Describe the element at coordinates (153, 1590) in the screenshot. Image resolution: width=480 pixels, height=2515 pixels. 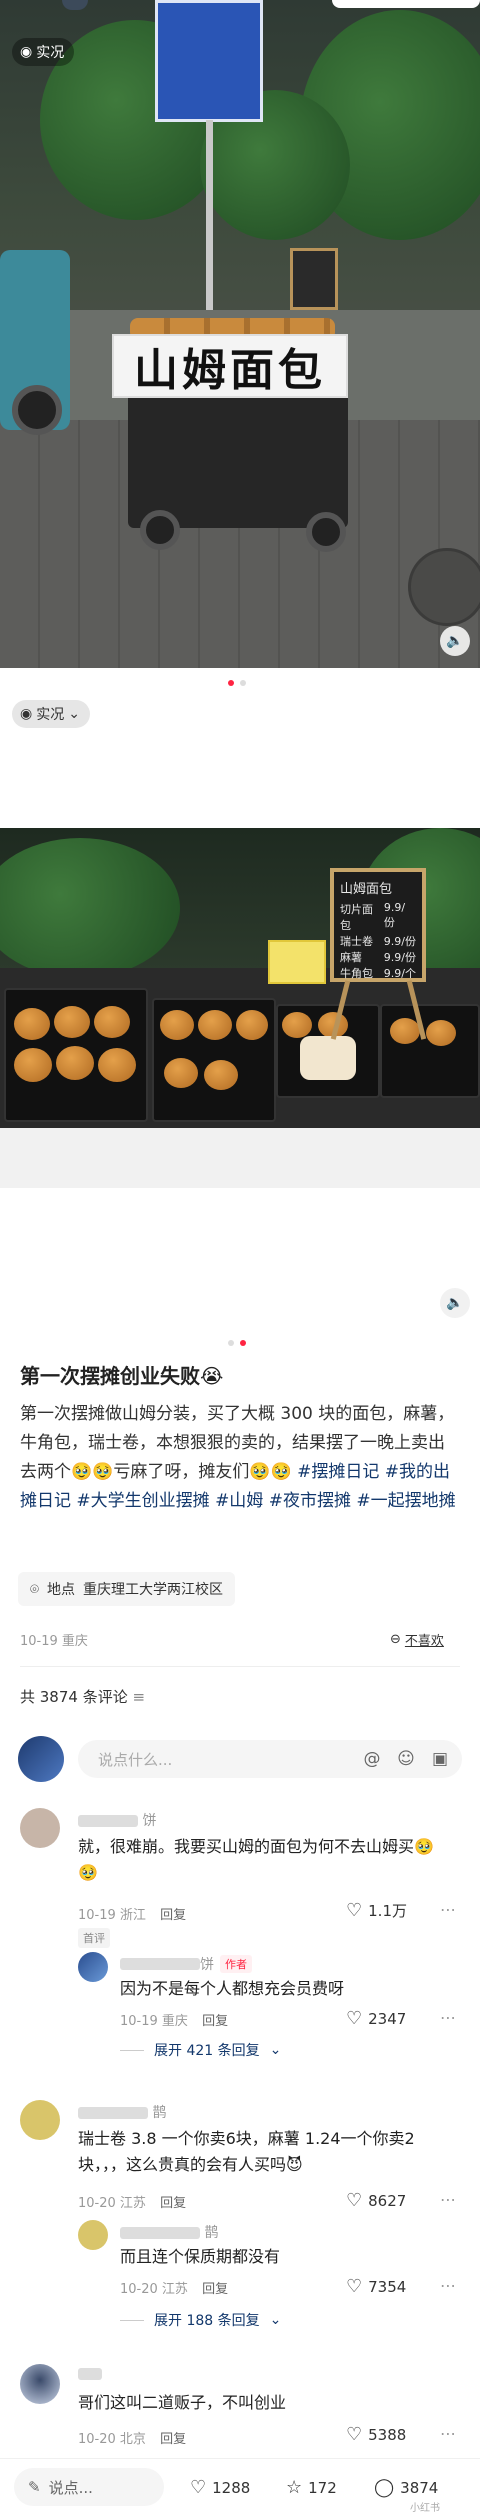
I see `location-text: 重庆理工大学两江校区` at that location.